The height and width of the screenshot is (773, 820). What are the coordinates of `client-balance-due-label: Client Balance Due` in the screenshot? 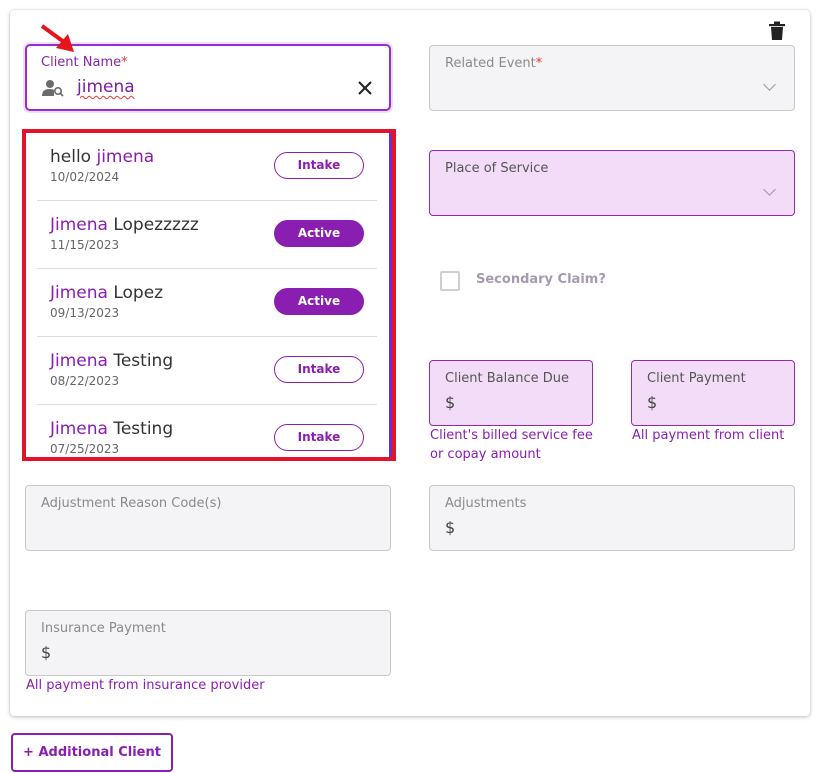 It's located at (507, 378).